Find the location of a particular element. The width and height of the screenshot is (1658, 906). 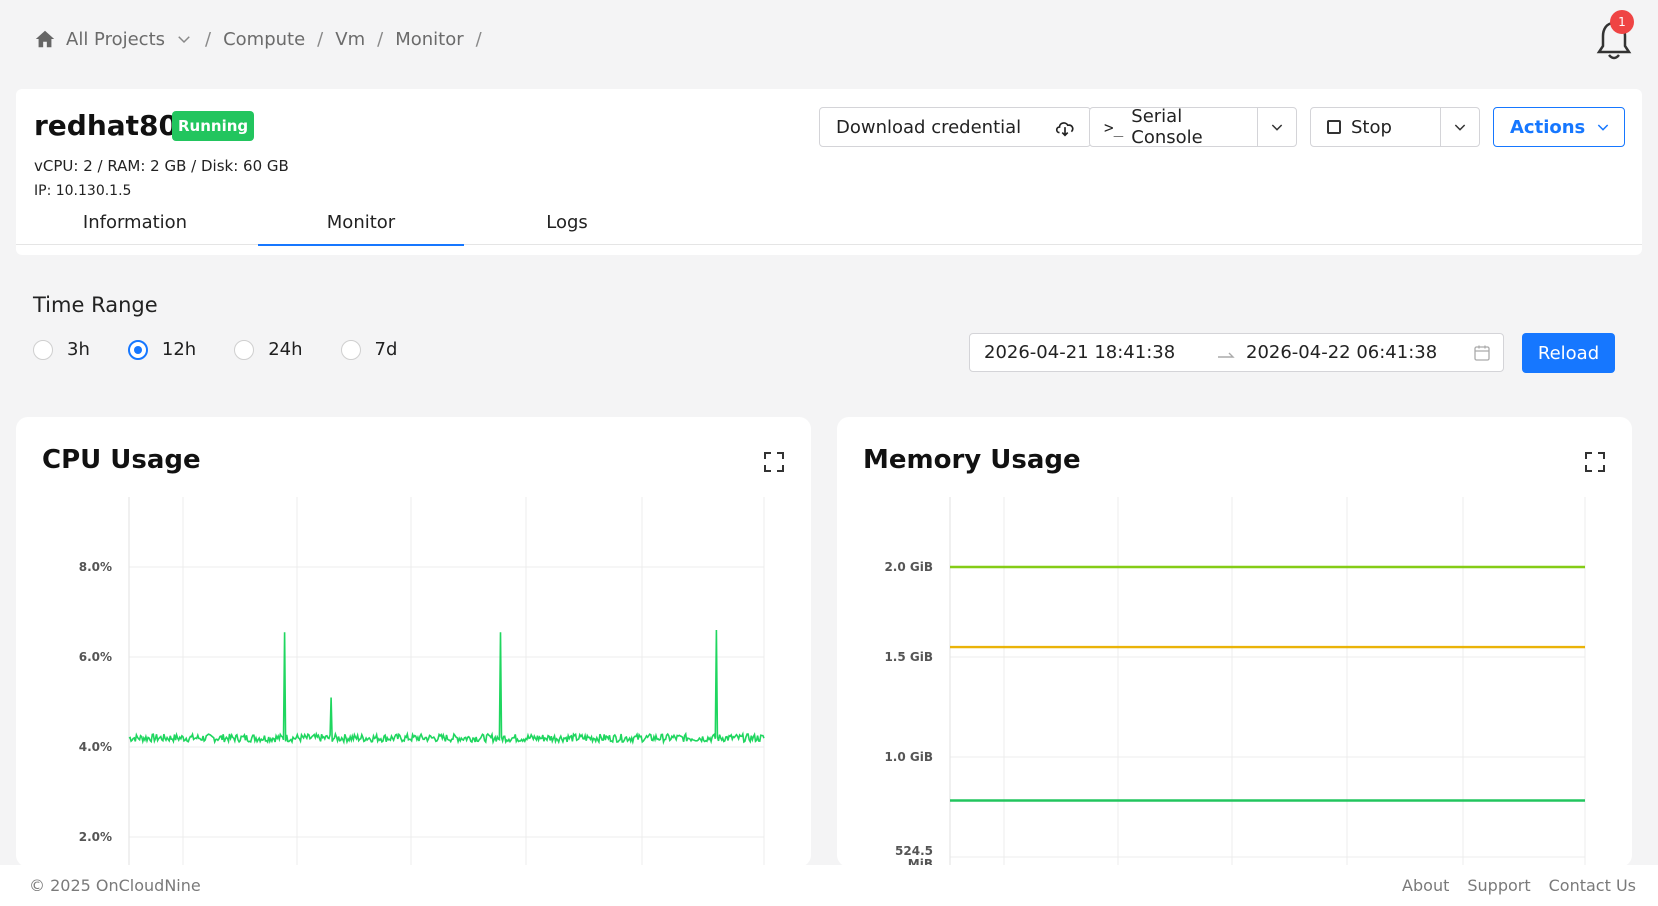

vm-ip: IP: 10.130.1.5 is located at coordinates (83, 191).